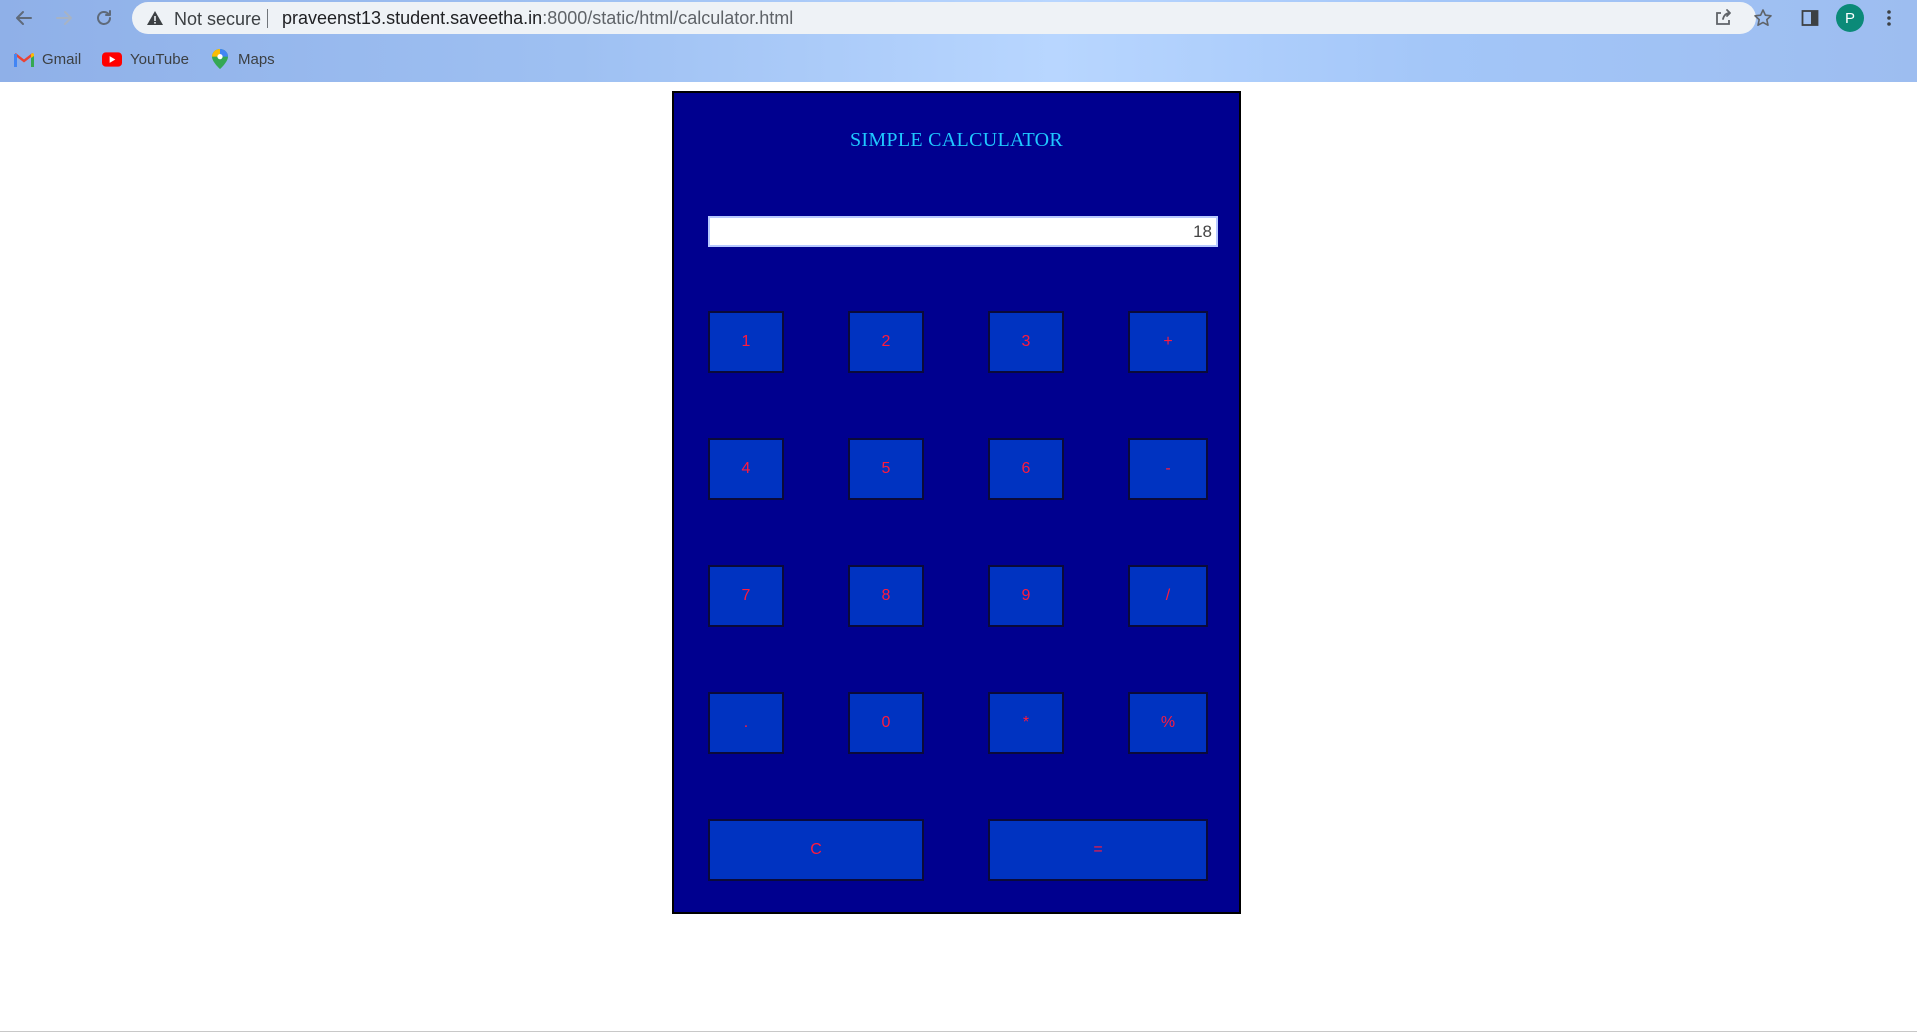  Describe the element at coordinates (886, 342) in the screenshot. I see `key-2: 2` at that location.